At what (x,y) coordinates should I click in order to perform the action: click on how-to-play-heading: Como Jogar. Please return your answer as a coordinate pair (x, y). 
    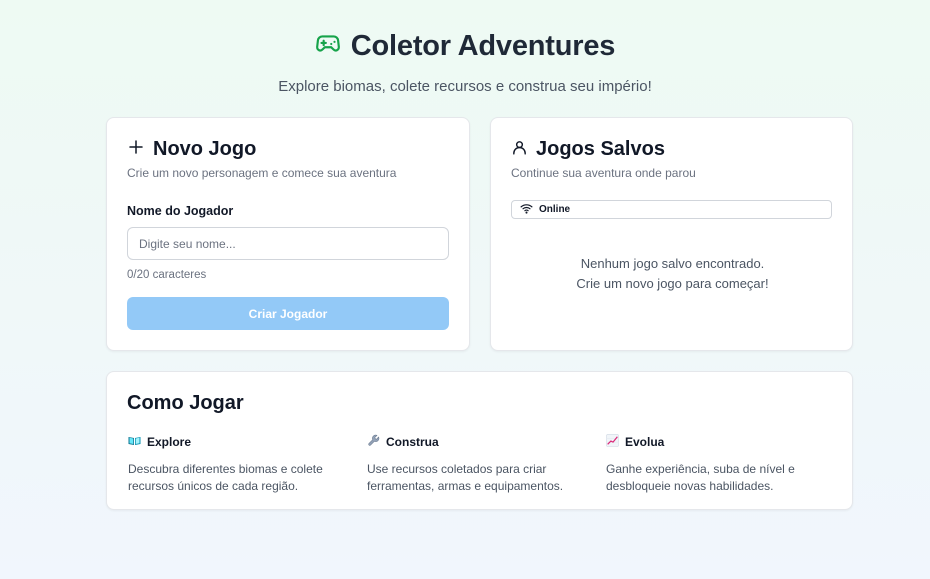
    Looking at the image, I should click on (185, 403).